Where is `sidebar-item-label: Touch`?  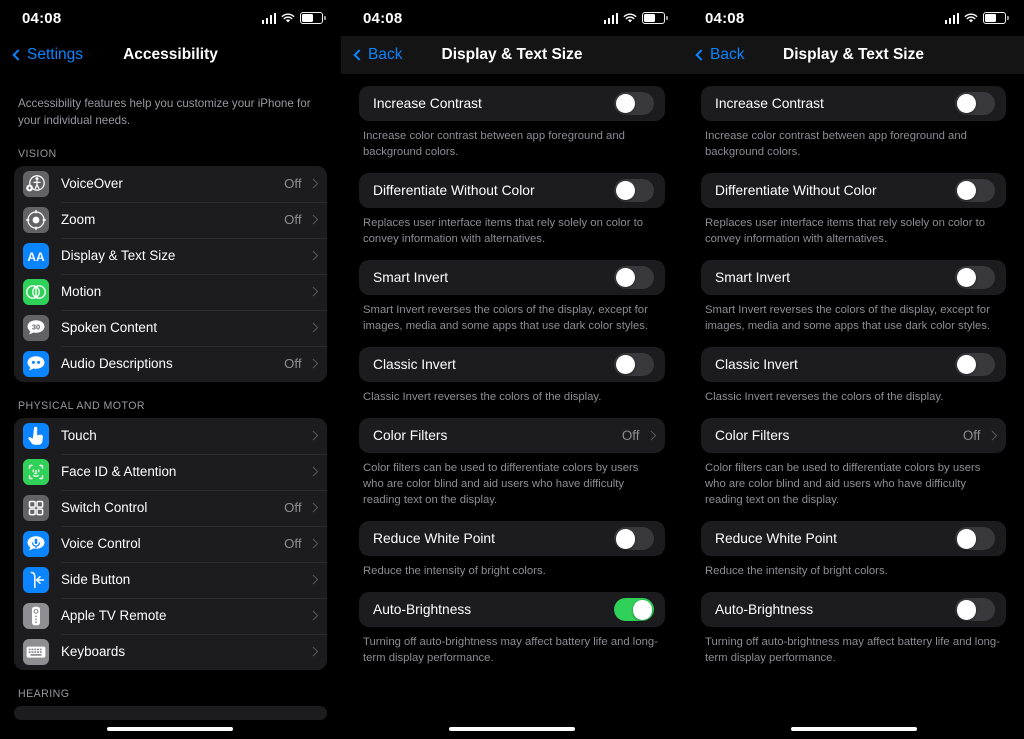 sidebar-item-label: Touch is located at coordinates (79, 436).